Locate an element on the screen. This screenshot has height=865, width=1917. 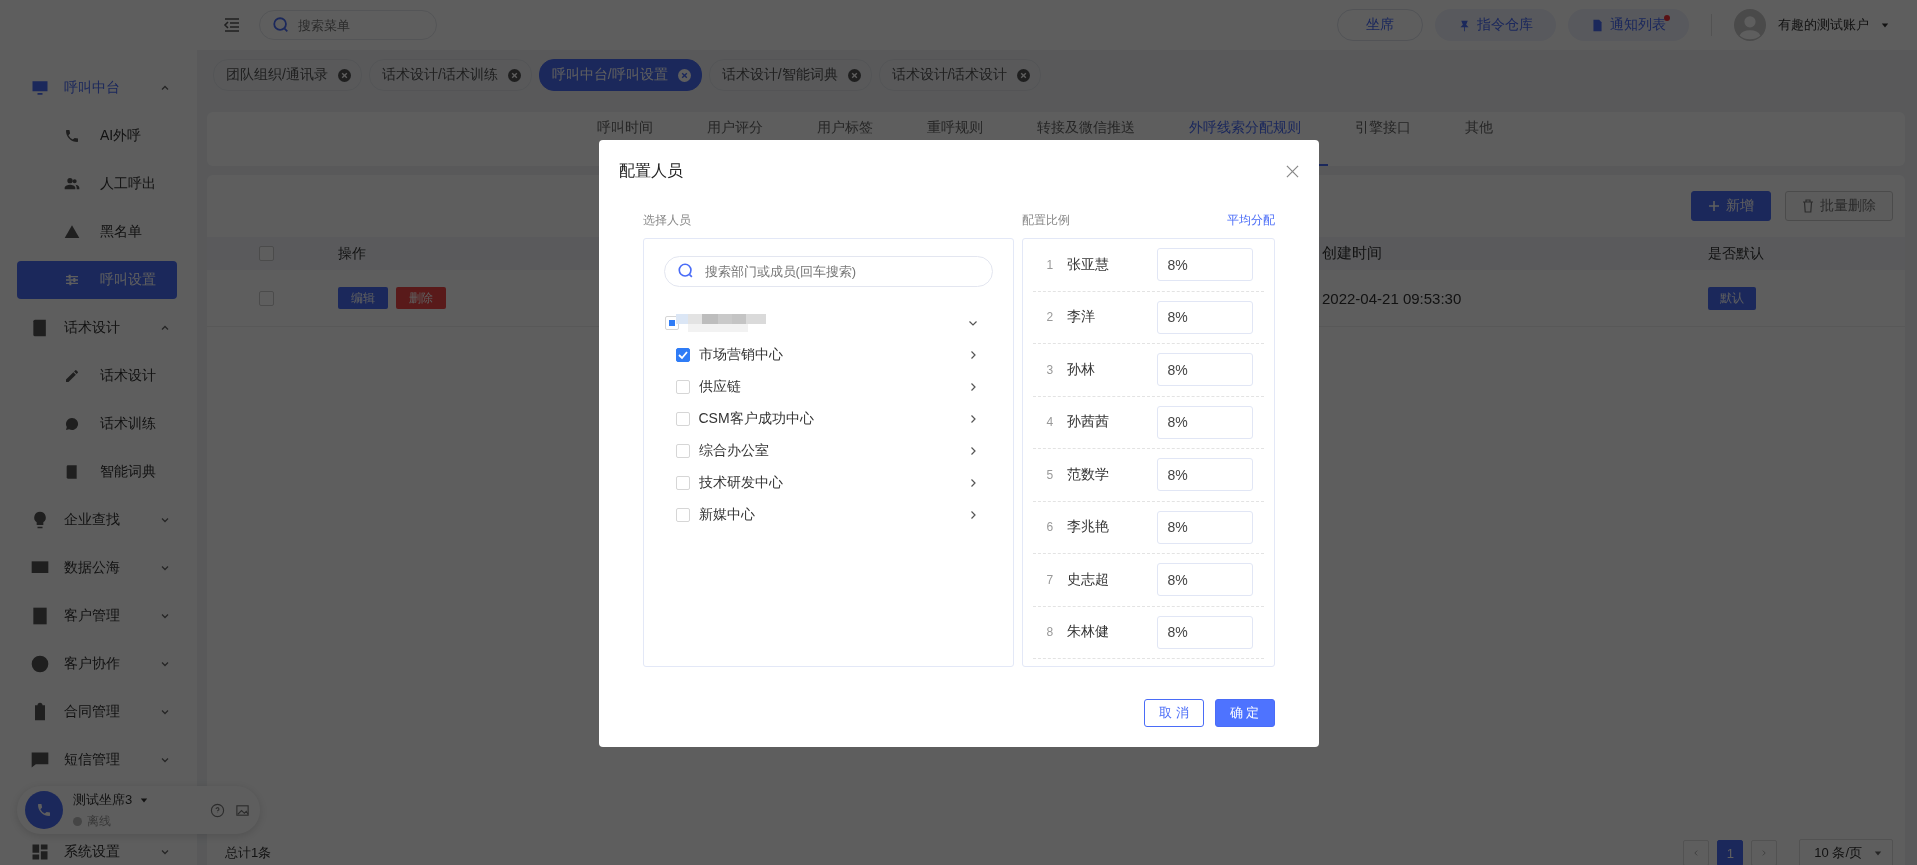
dialog-title: 配置人员 is located at coordinates (650, 170).